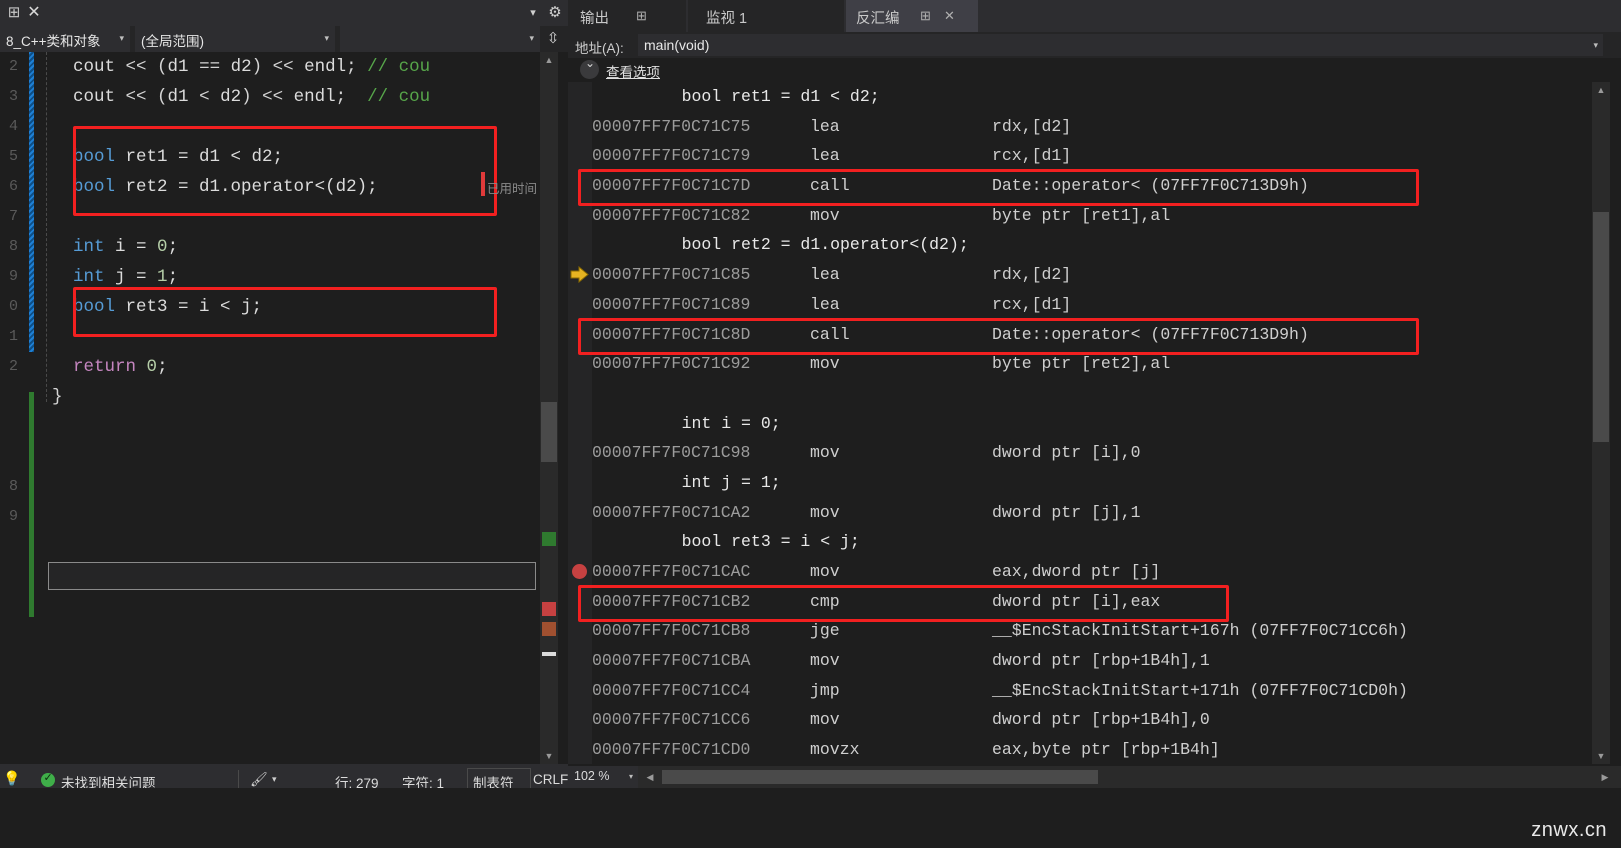 The image size is (1621, 848). I want to click on disassembly-instruction: 00007FF7F0C71C79 lea rcx,[d1], so click(1092, 156).